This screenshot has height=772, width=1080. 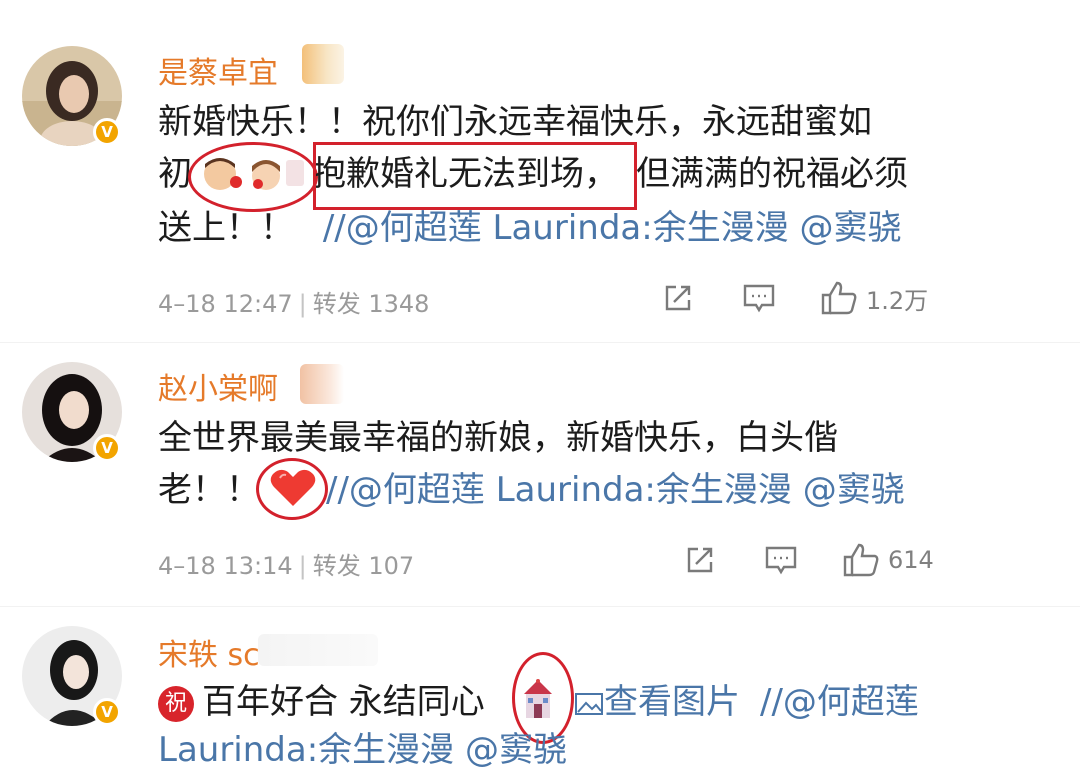 I want to click on annotation-box, so click(x=475, y=176).